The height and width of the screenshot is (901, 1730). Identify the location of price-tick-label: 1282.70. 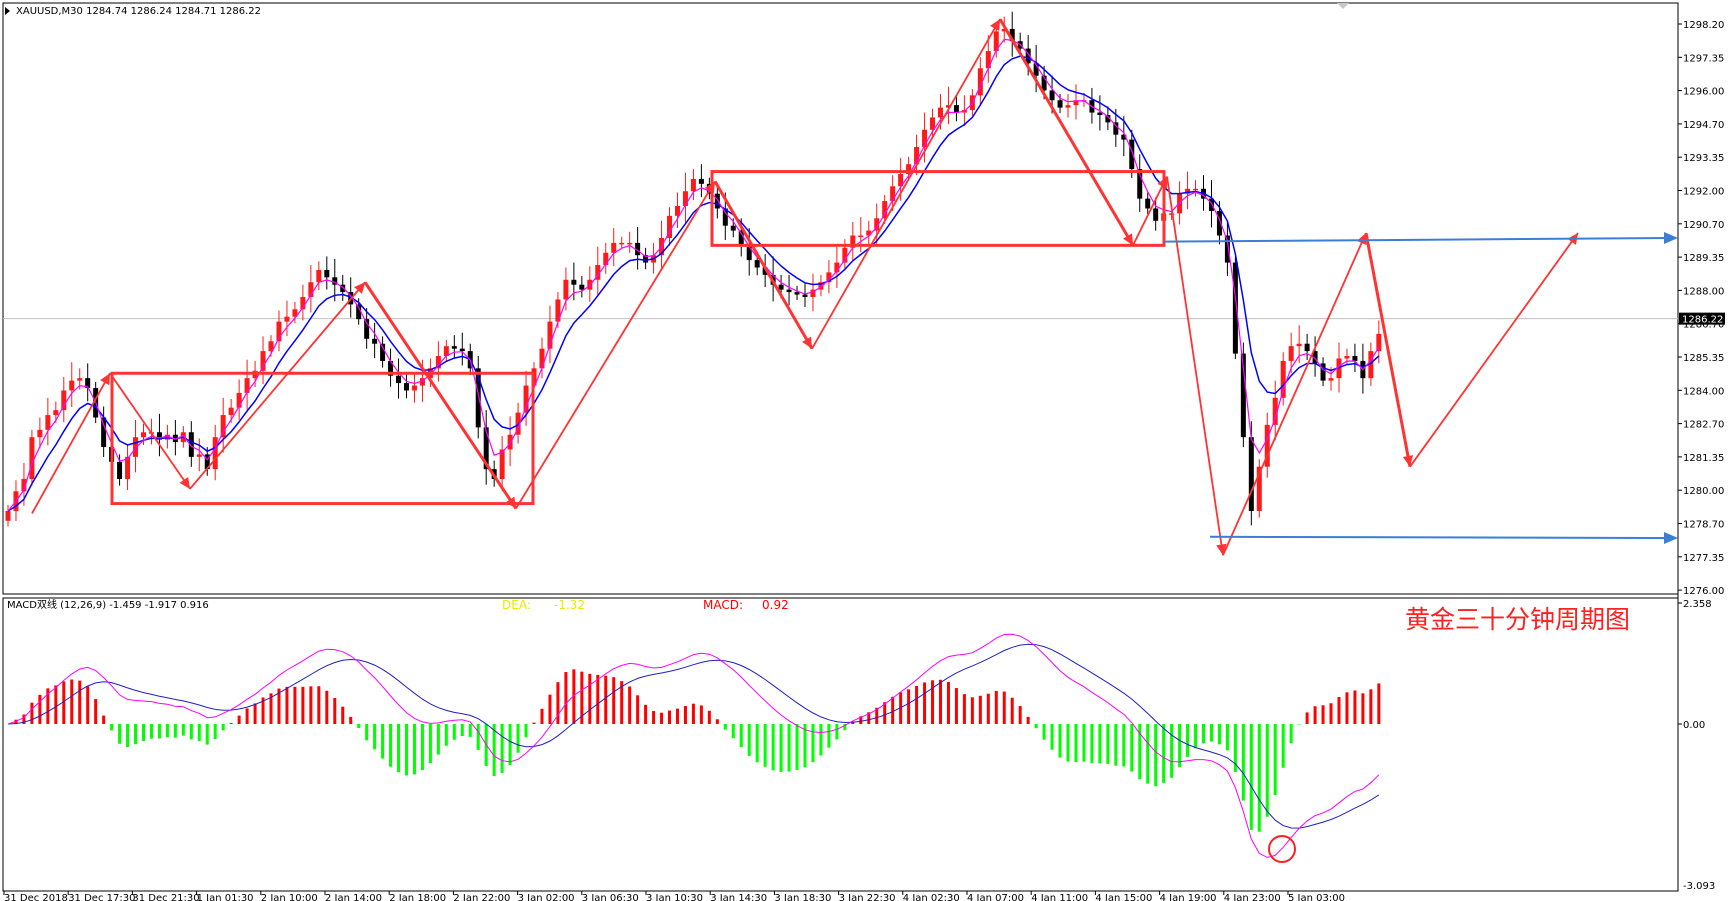
(1703, 425).